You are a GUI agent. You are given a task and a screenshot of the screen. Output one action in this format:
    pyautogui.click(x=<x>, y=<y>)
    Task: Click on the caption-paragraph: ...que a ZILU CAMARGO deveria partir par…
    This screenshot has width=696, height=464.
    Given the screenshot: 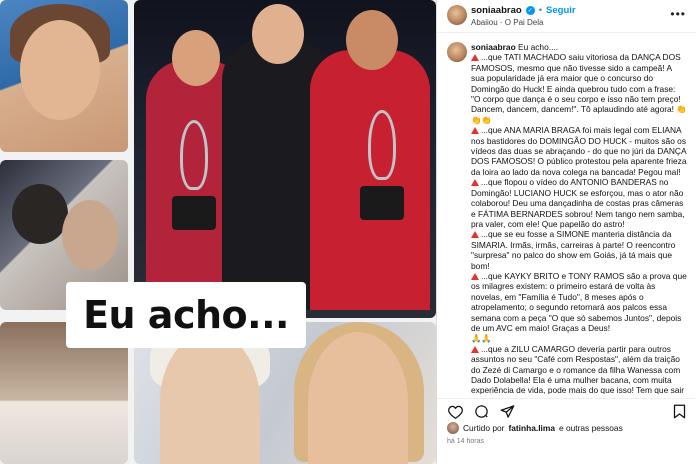 What is the action you would take?
    pyautogui.click(x=579, y=369)
    